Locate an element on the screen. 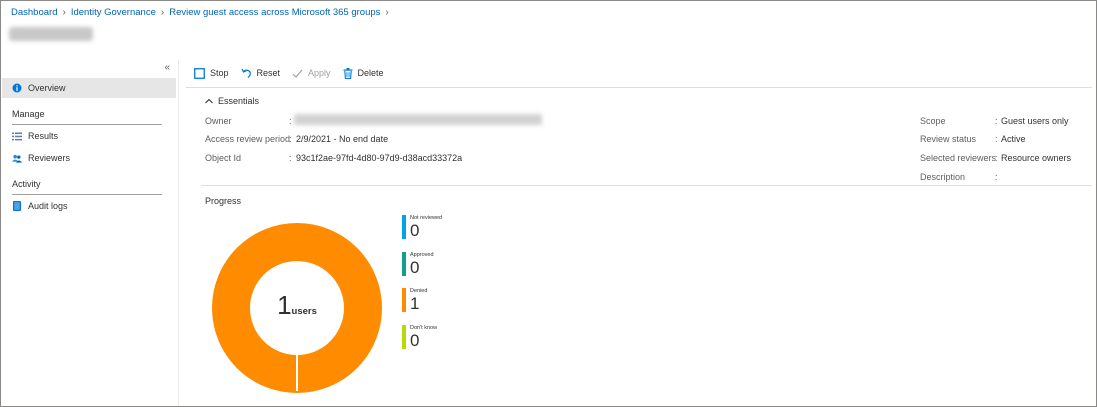 The width and height of the screenshot is (1097, 407). owner-value-redacted is located at coordinates (418, 119).